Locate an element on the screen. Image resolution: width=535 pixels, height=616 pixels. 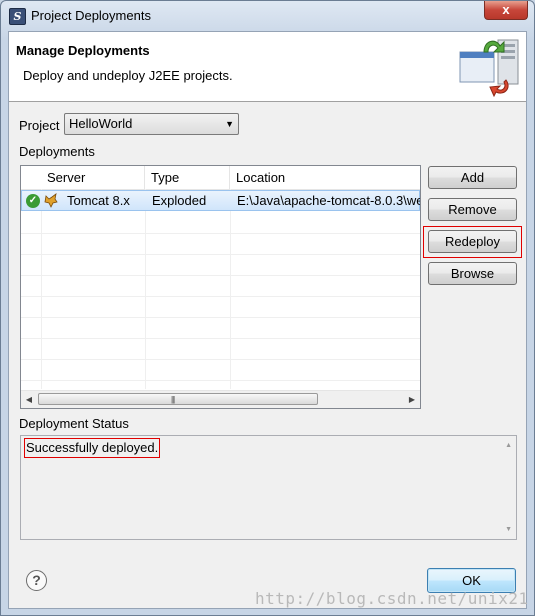
deploy-server-icon is located at coordinates (489, 68).